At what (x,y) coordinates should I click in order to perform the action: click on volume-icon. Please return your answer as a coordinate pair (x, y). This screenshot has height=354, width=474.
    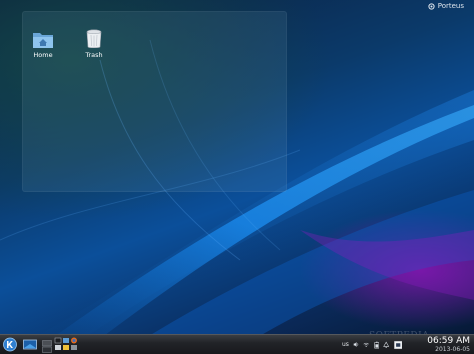
    Looking at the image, I should click on (356, 344).